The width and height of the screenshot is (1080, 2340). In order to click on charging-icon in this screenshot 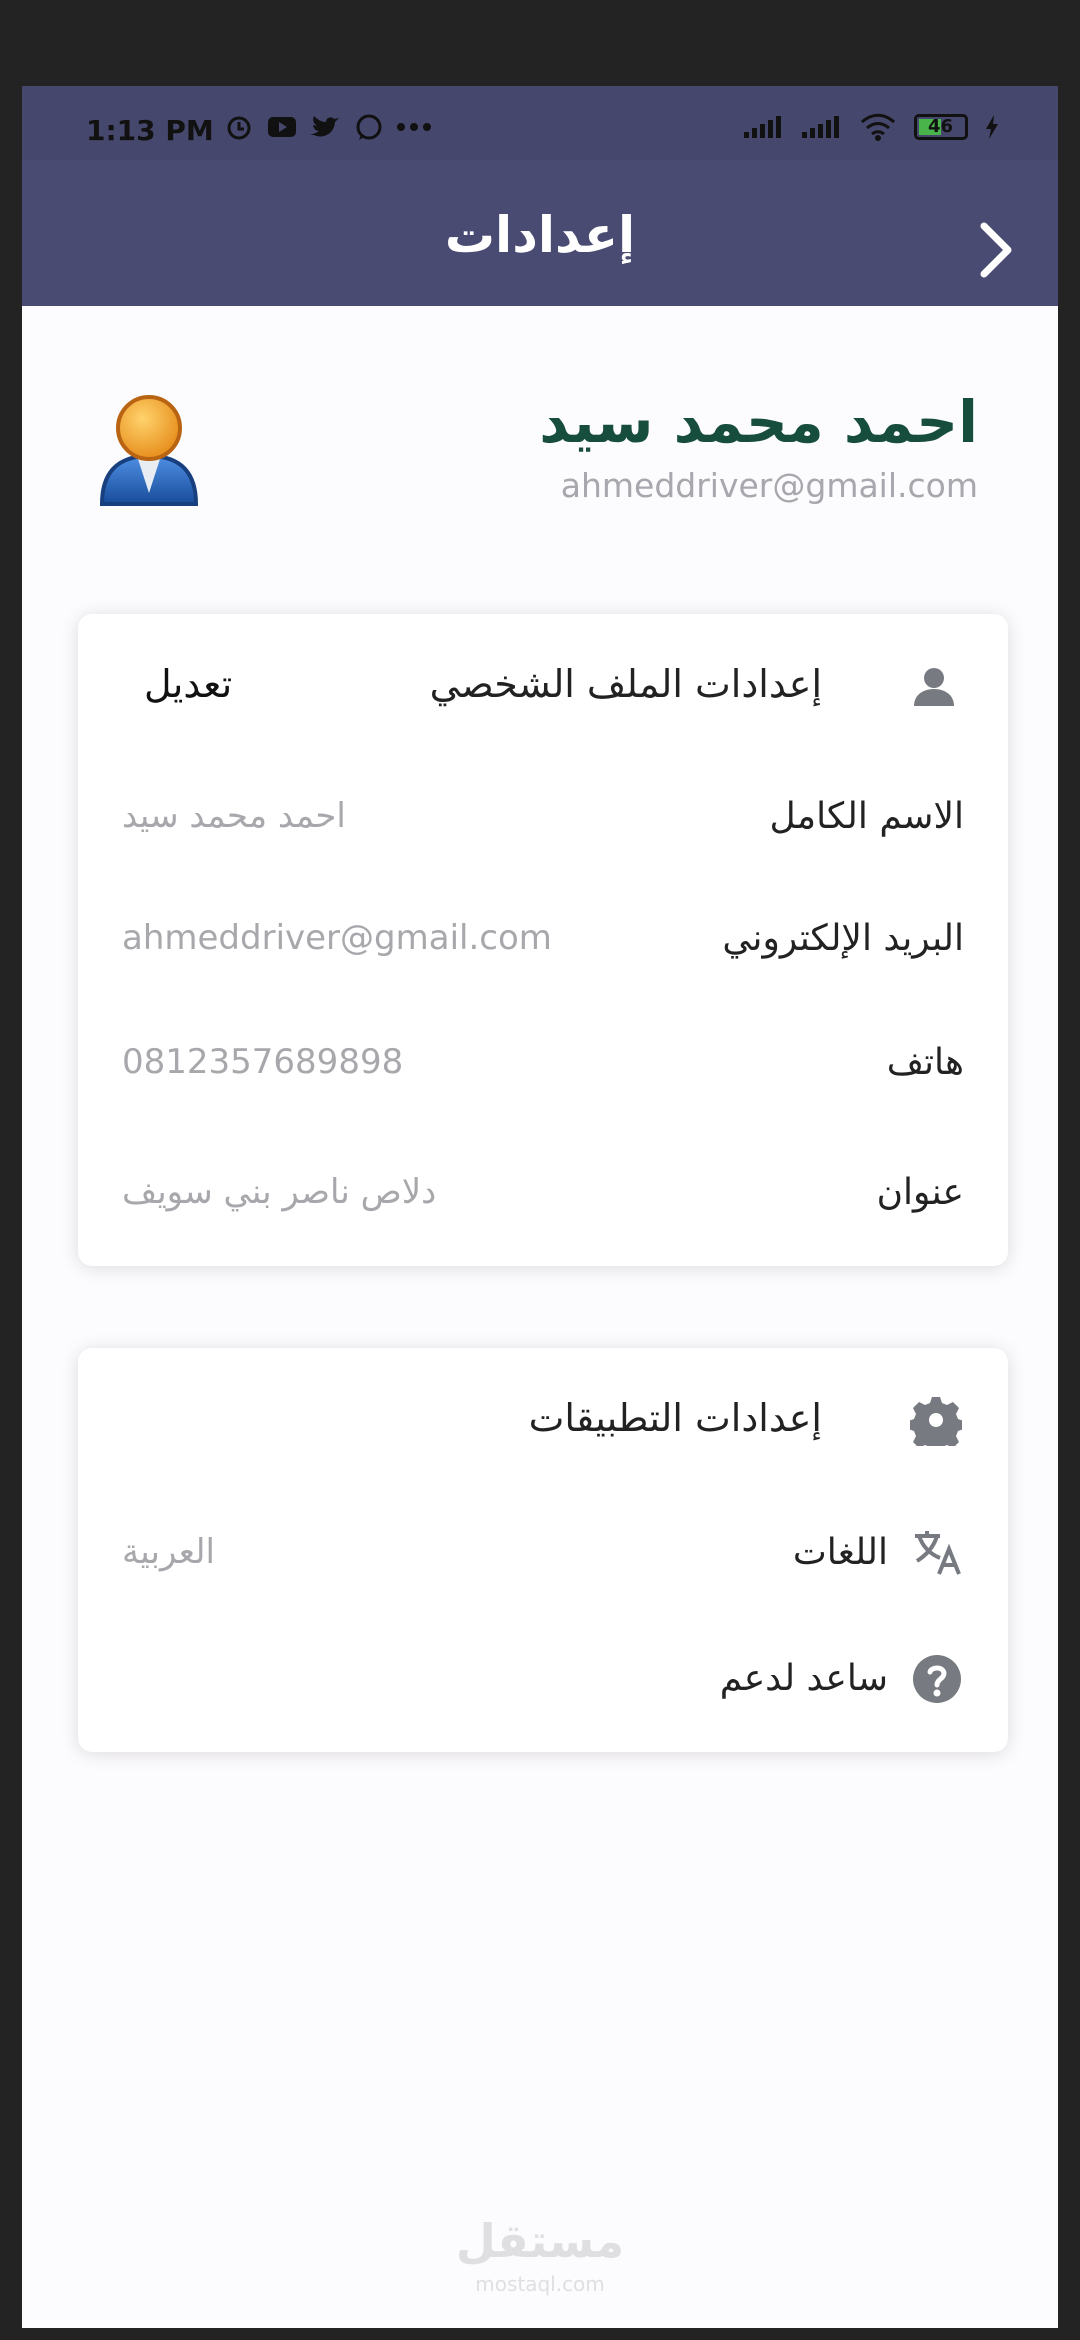, I will do `click(992, 127)`.